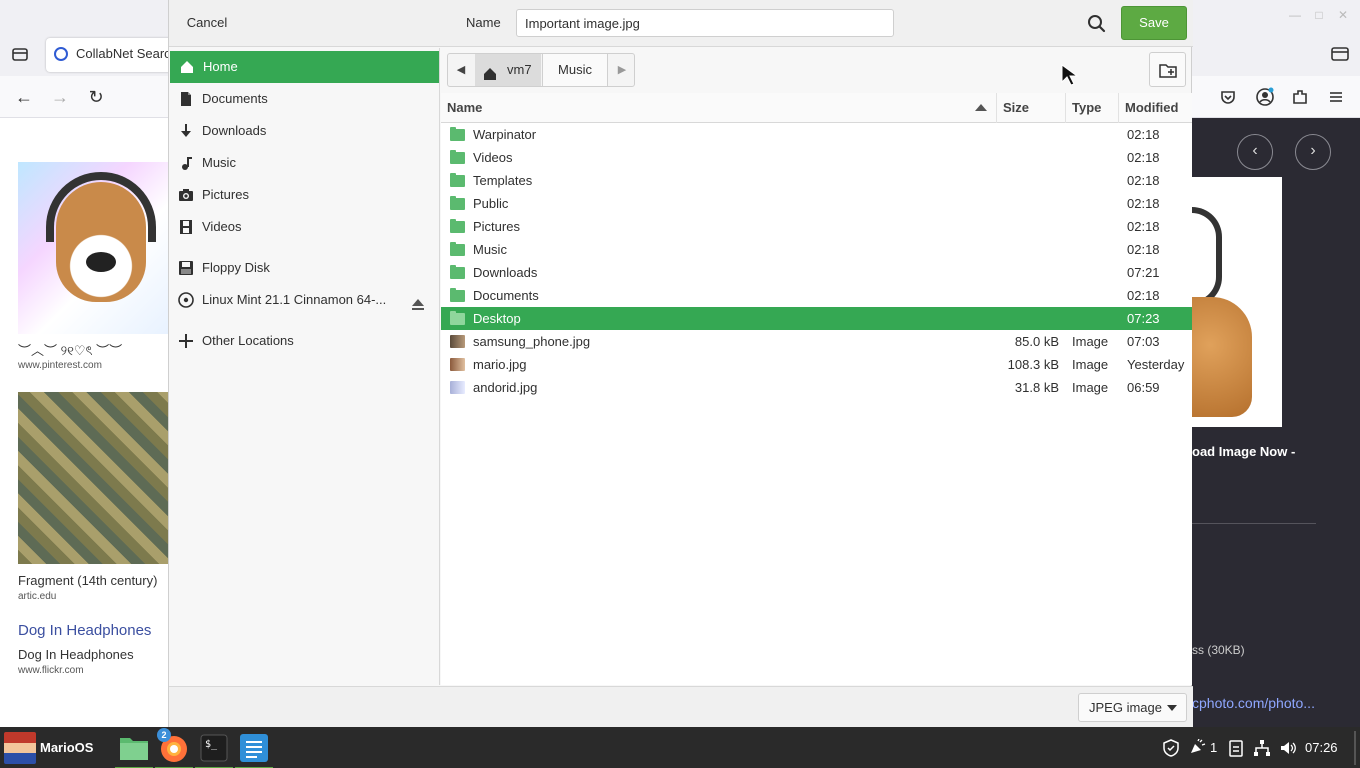  Describe the element at coordinates (134, 749) in the screenshot. I see `files-icon` at that location.